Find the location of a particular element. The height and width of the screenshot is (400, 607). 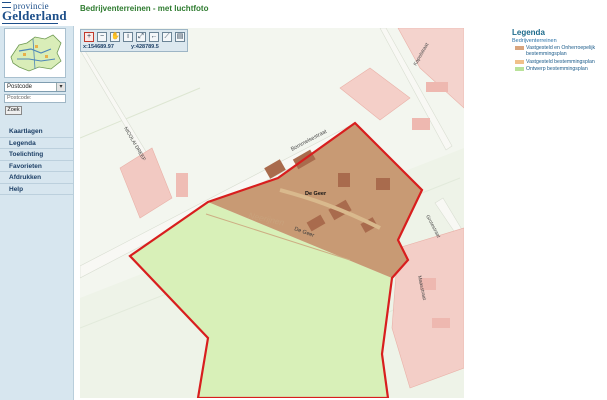

logo-underline is located at coordinates (30, 23).